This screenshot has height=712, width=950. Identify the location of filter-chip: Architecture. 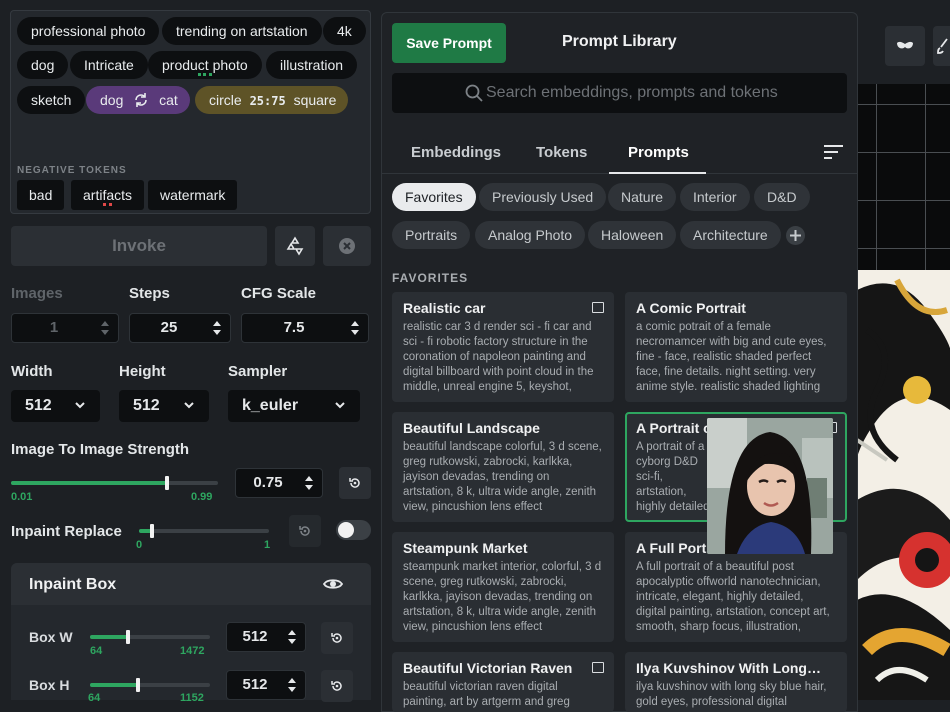
(730, 235).